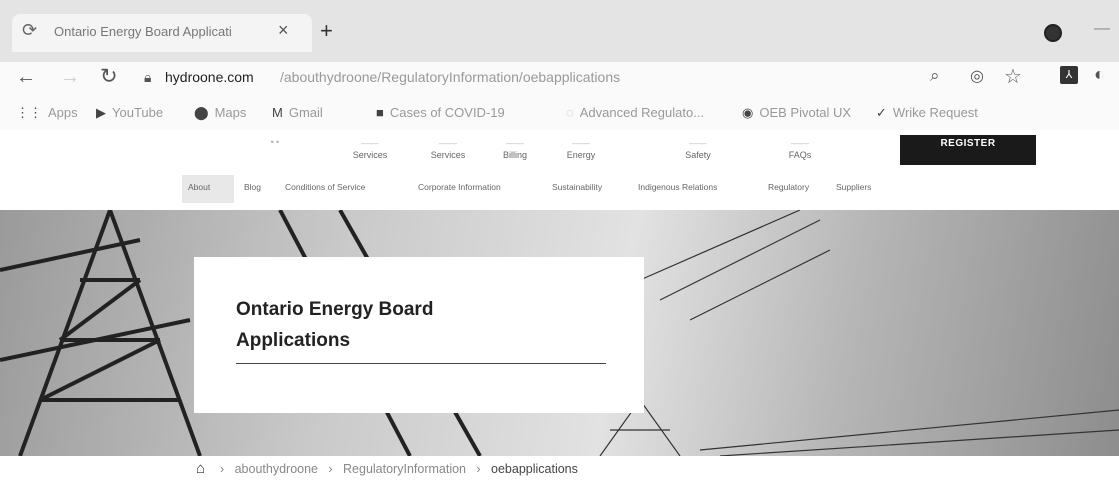 Image resolution: width=1119 pixels, height=486 pixels. What do you see at coordinates (698, 149) in the screenshot?
I see `nav-safety: —— Safety` at bounding box center [698, 149].